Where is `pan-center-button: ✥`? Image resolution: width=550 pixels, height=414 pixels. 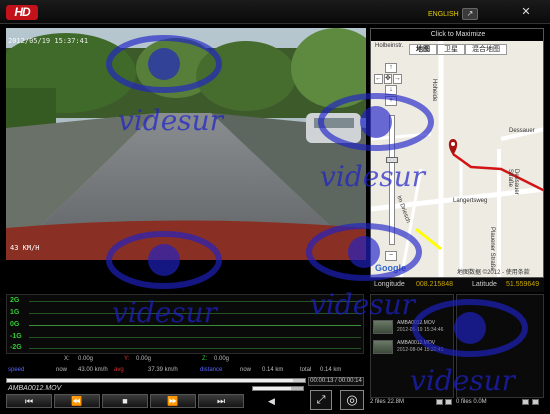
pan-center-button: ✥ is located at coordinates (388, 79).